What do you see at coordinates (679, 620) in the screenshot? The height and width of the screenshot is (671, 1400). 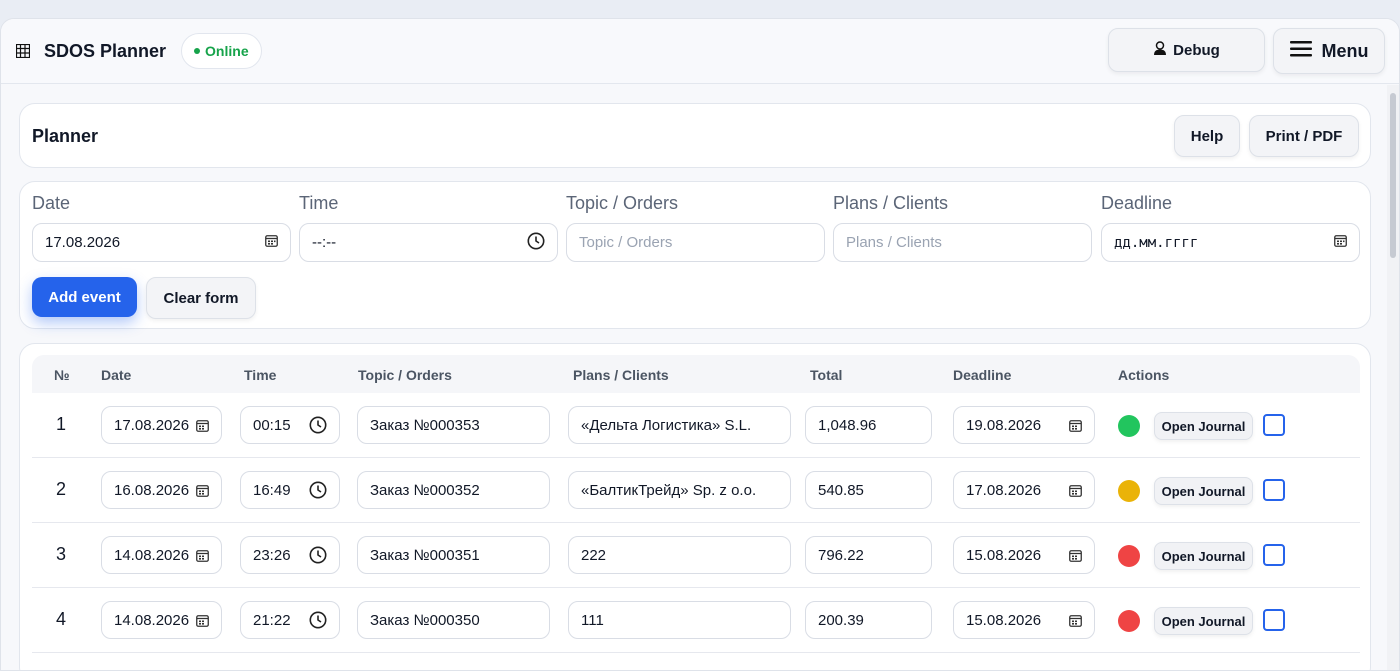 I see `row-plans-input: 111` at bounding box center [679, 620].